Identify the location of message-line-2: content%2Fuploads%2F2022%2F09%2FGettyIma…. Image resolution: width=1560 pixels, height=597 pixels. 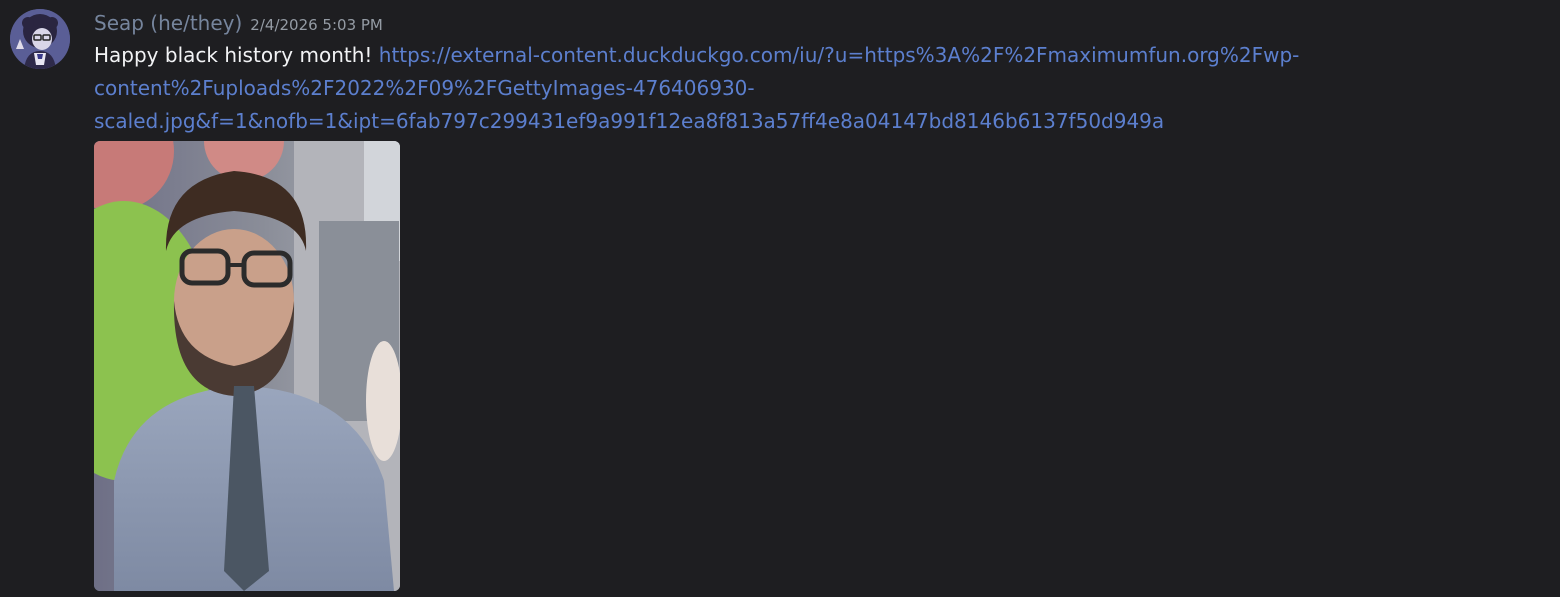
(794, 88).